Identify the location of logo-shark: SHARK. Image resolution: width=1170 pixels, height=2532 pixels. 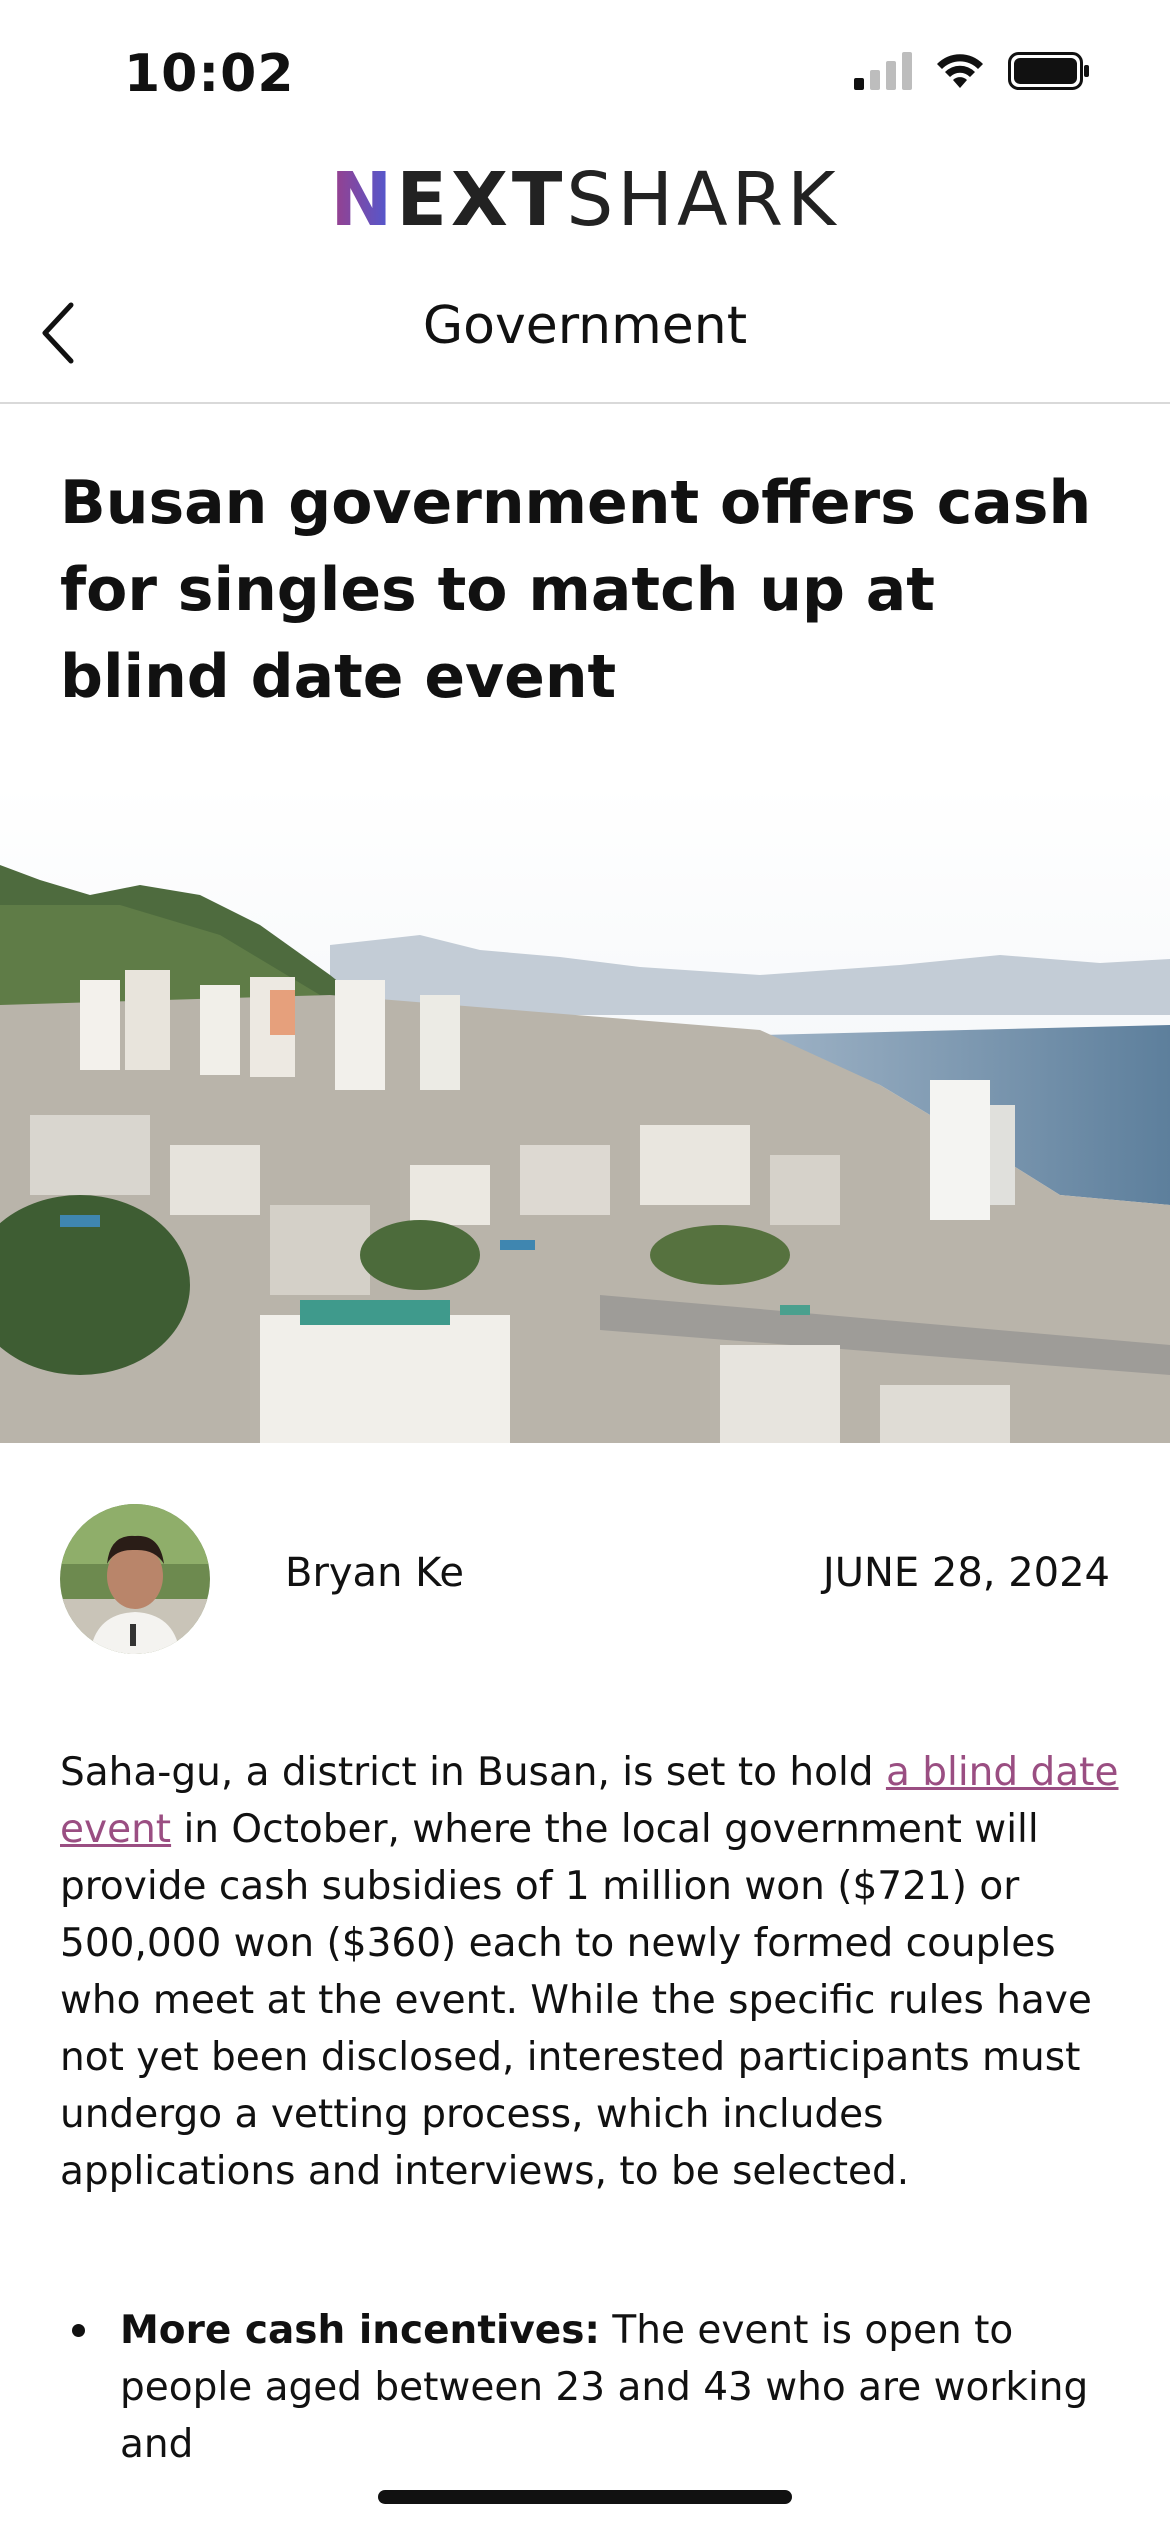
(703, 200).